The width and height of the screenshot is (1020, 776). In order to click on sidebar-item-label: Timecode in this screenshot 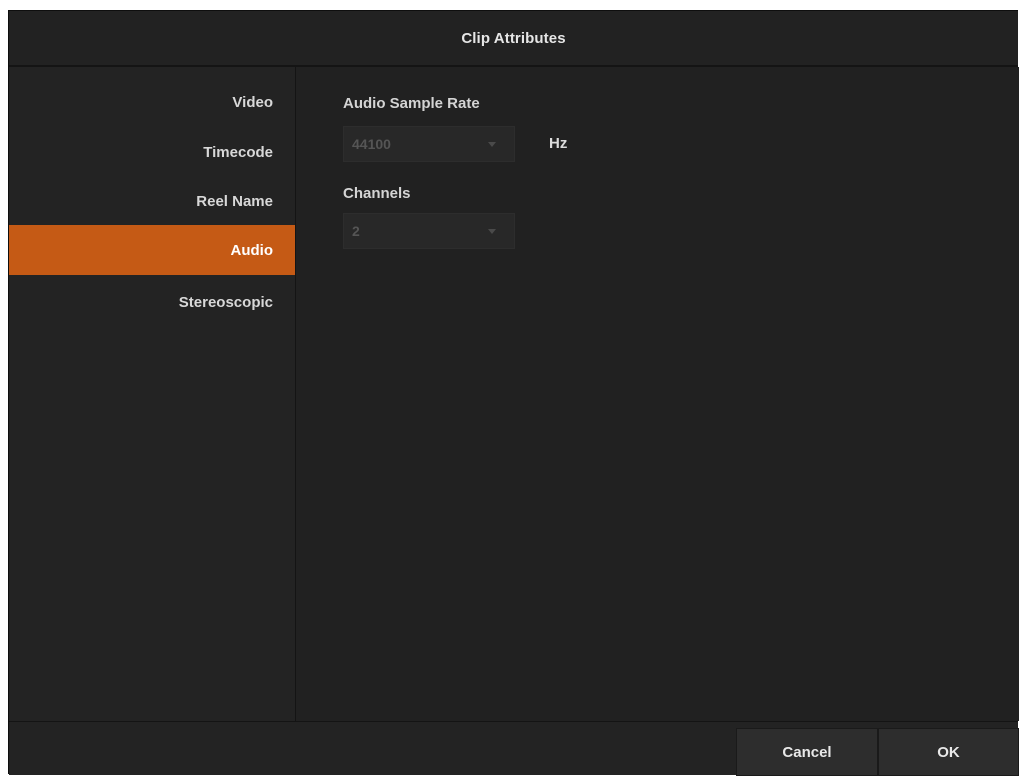, I will do `click(238, 152)`.